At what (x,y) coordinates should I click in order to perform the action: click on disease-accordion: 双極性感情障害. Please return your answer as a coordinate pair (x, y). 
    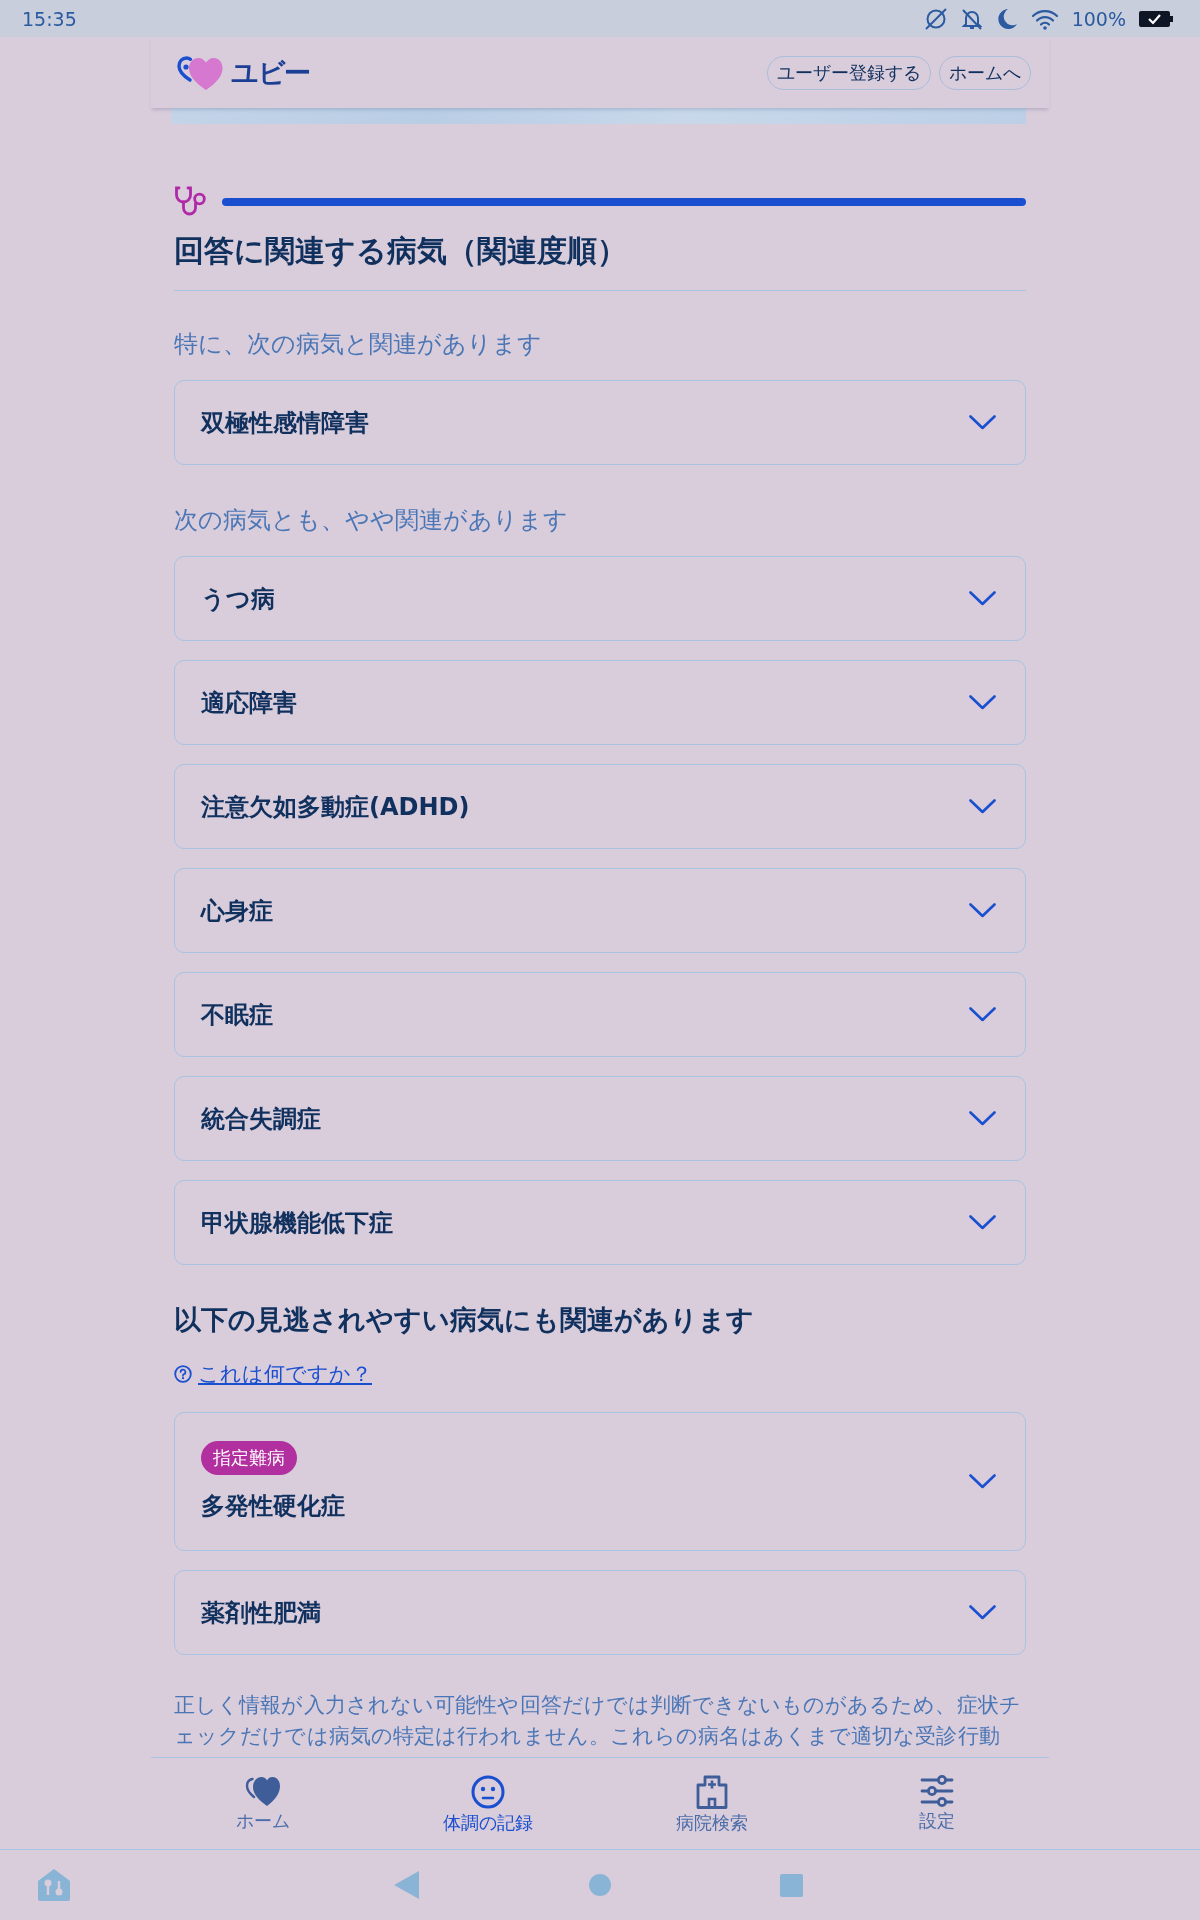
    Looking at the image, I should click on (600, 422).